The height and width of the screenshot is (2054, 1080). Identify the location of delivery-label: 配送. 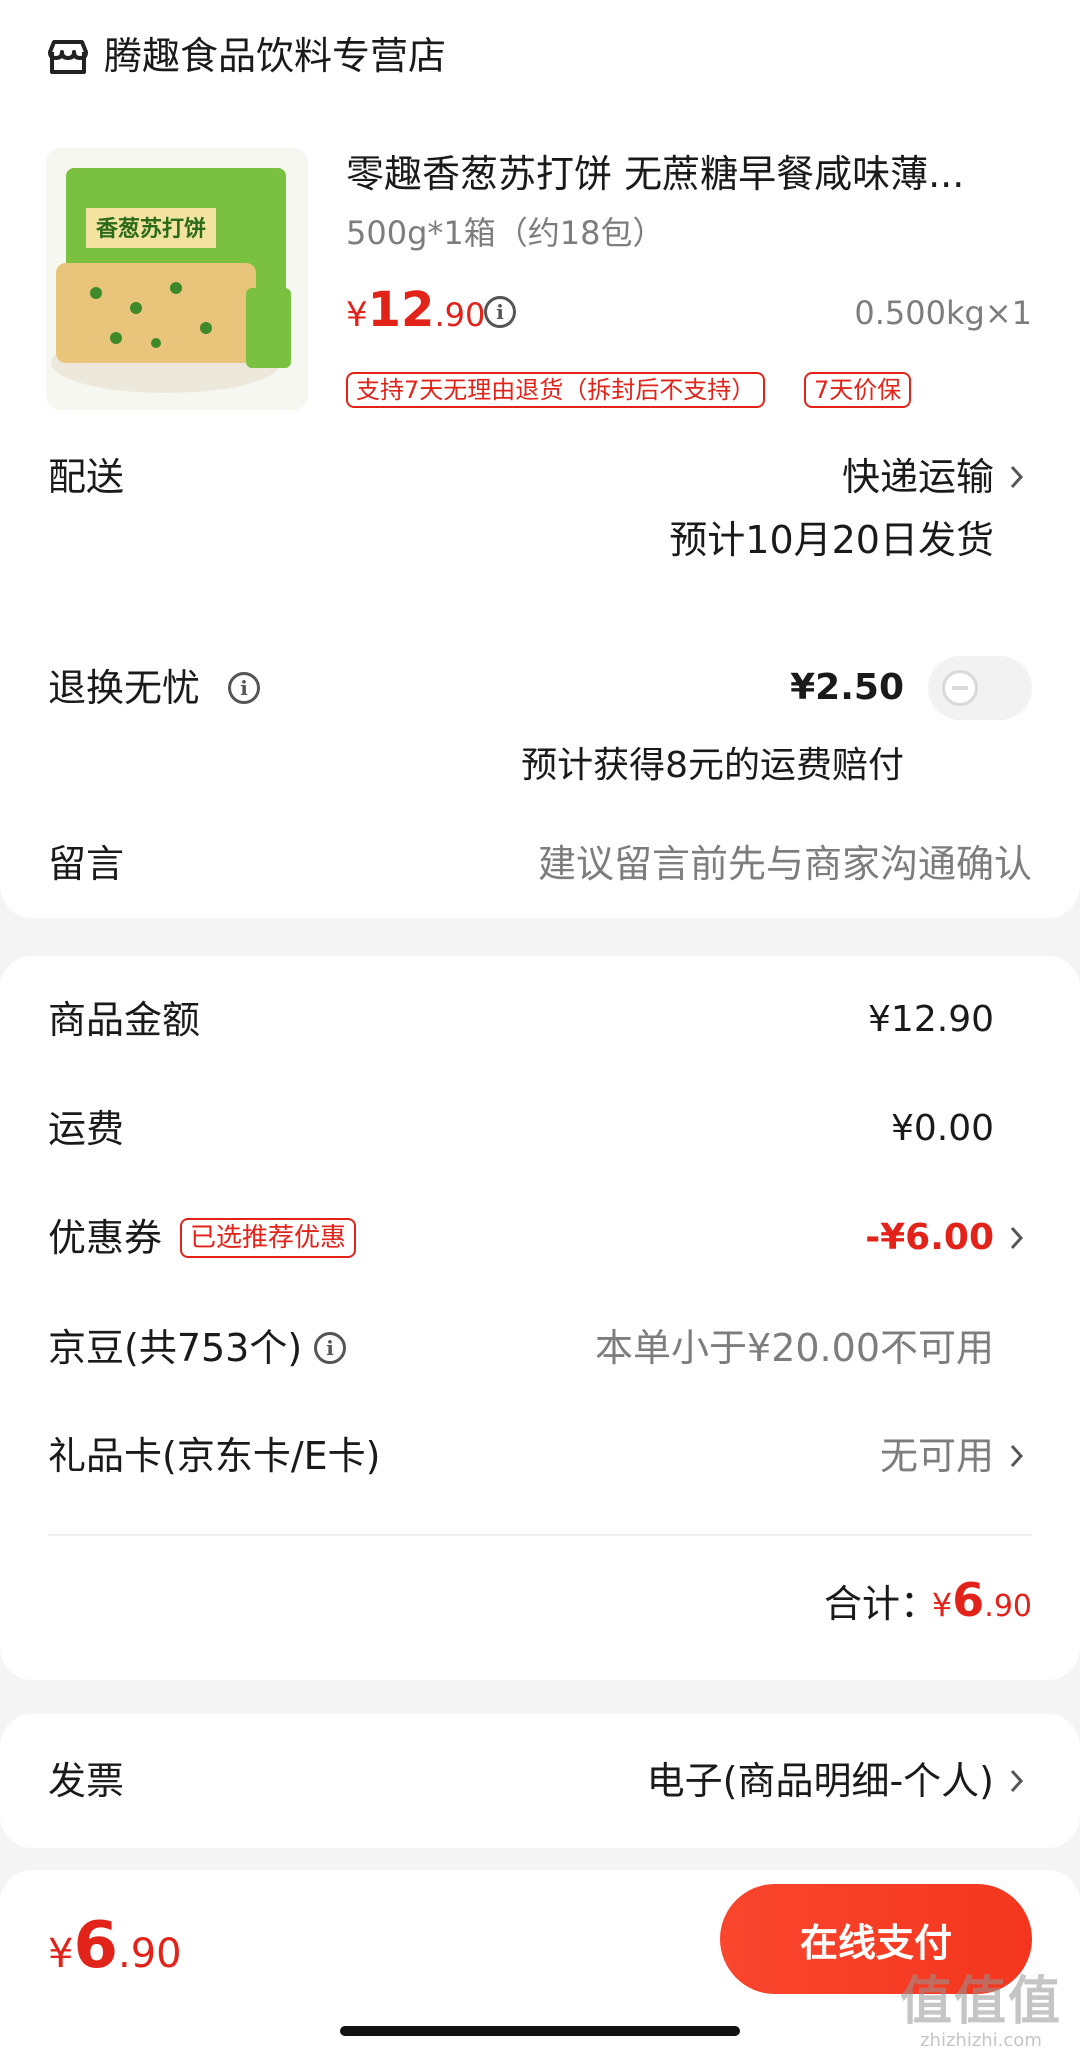
(86, 477).